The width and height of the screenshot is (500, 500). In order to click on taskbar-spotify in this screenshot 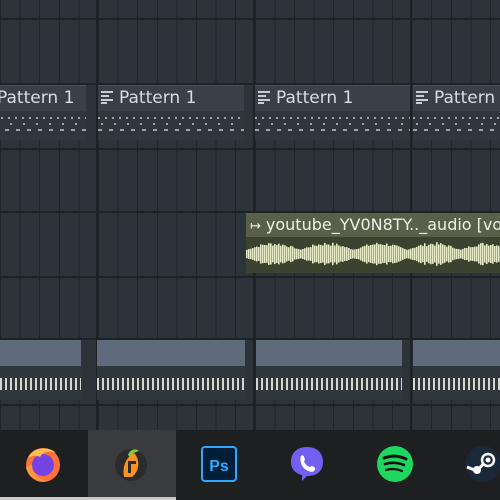, I will do `click(396, 465)`.